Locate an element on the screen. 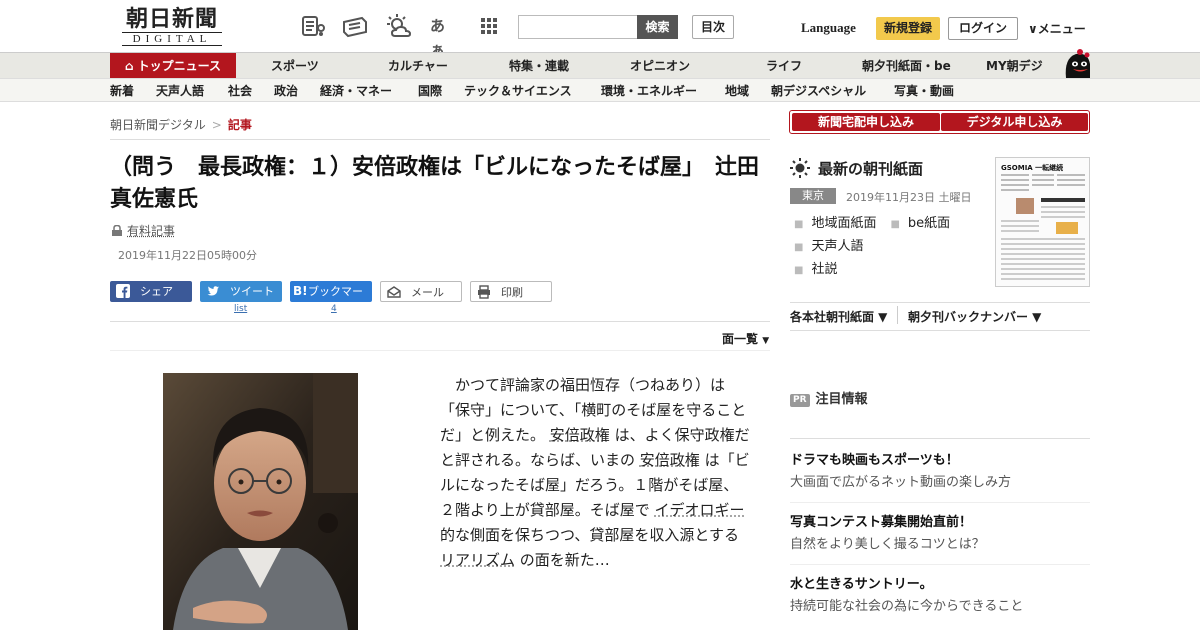 This screenshot has height=630, width=1200. nav2-society: 社会 is located at coordinates (240, 91).